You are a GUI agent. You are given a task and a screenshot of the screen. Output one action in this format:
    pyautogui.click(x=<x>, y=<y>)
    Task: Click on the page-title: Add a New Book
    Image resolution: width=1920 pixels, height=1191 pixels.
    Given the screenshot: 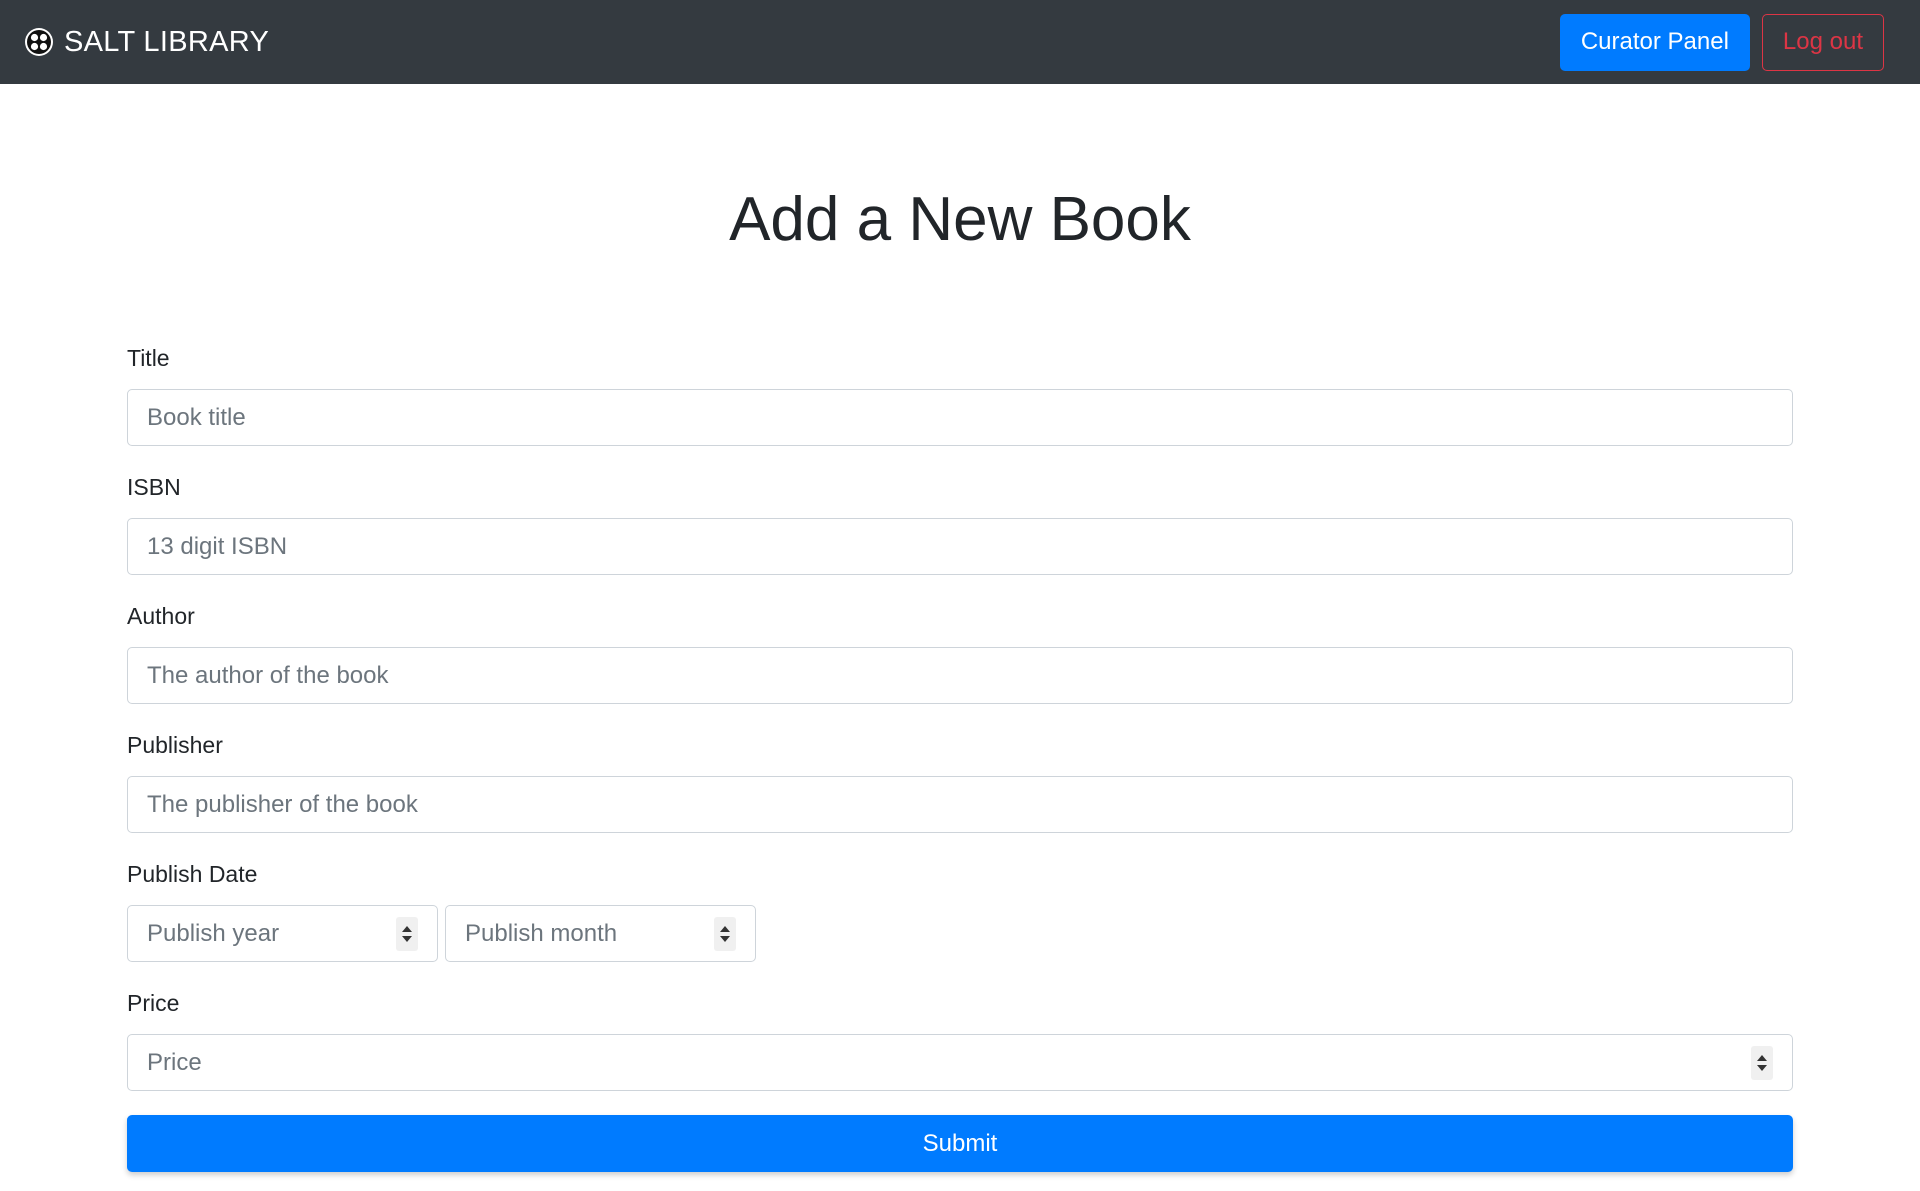 What is the action you would take?
    pyautogui.click(x=960, y=219)
    